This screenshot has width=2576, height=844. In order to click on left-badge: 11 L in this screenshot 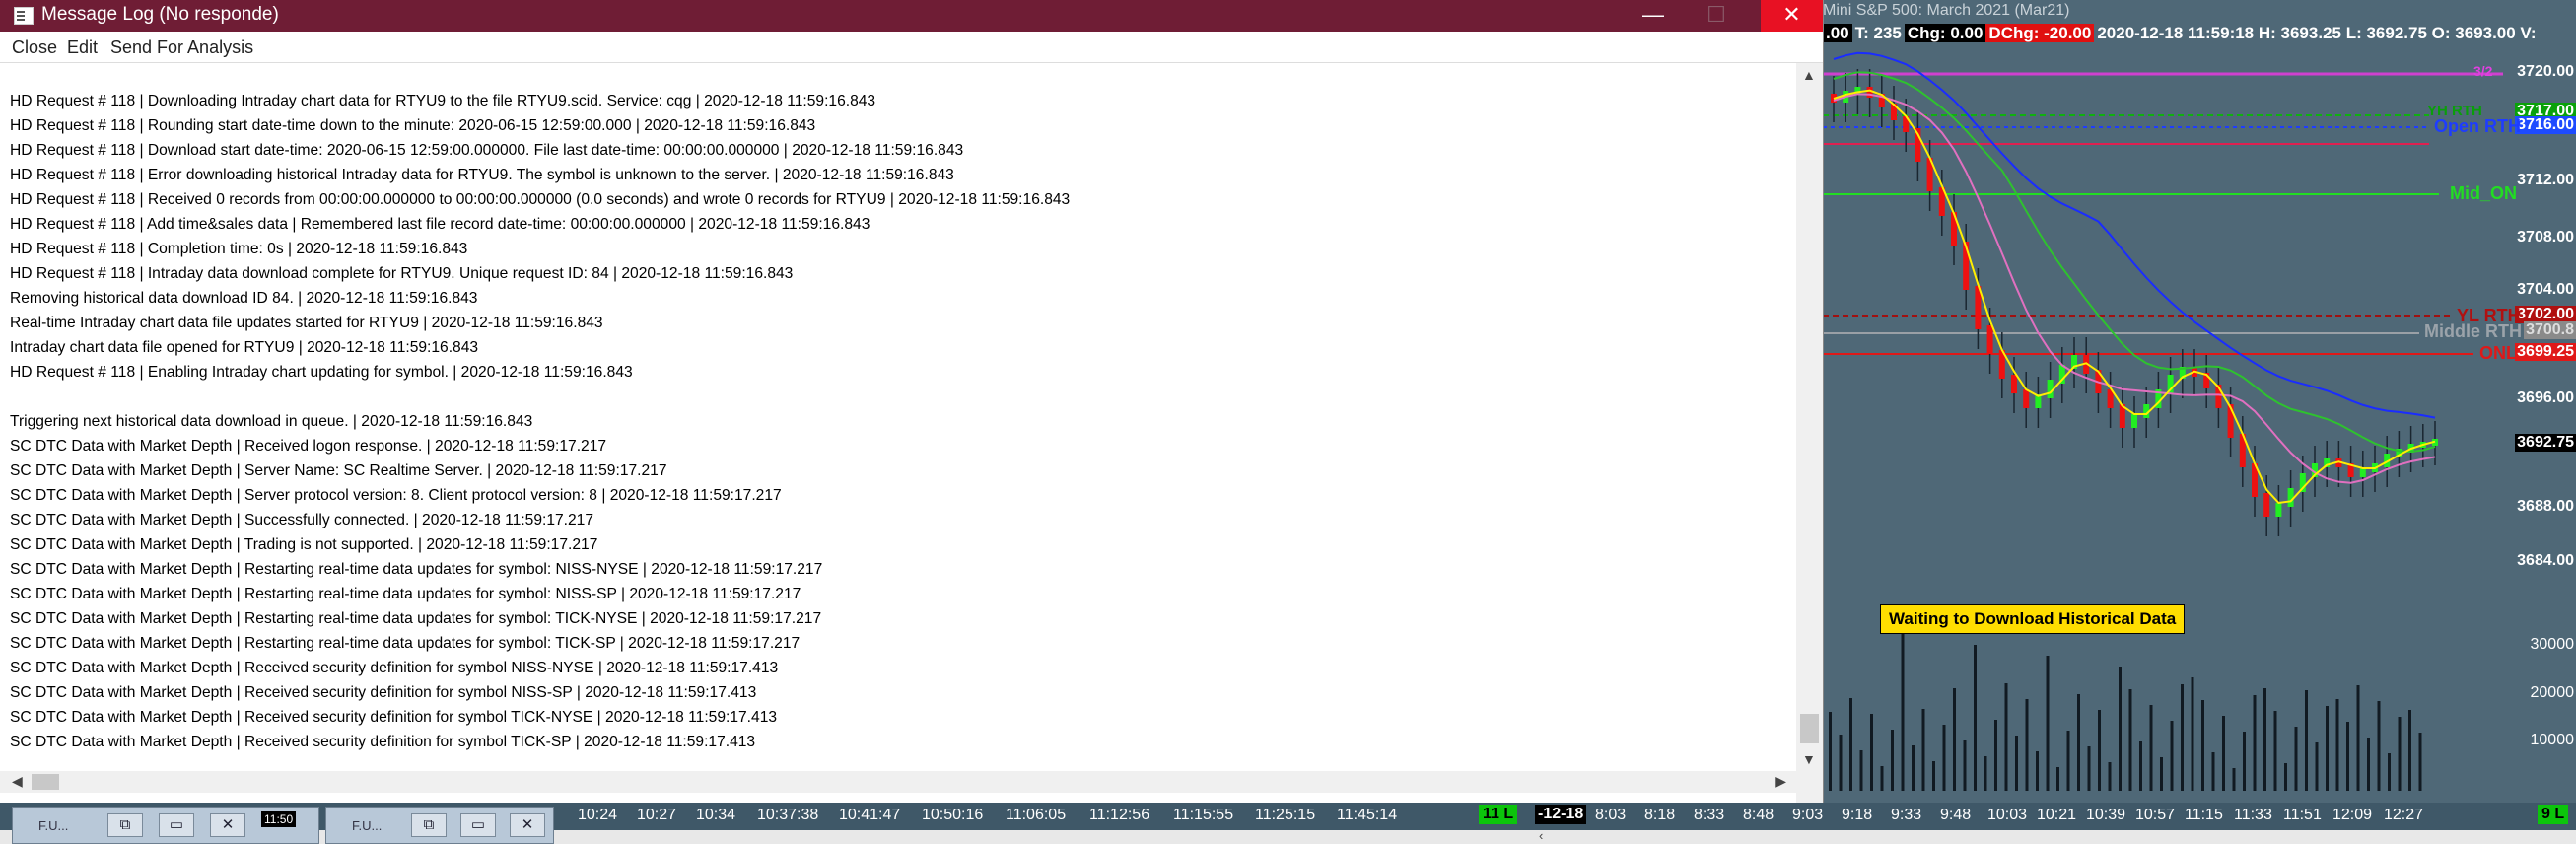, I will do `click(1499, 814)`.